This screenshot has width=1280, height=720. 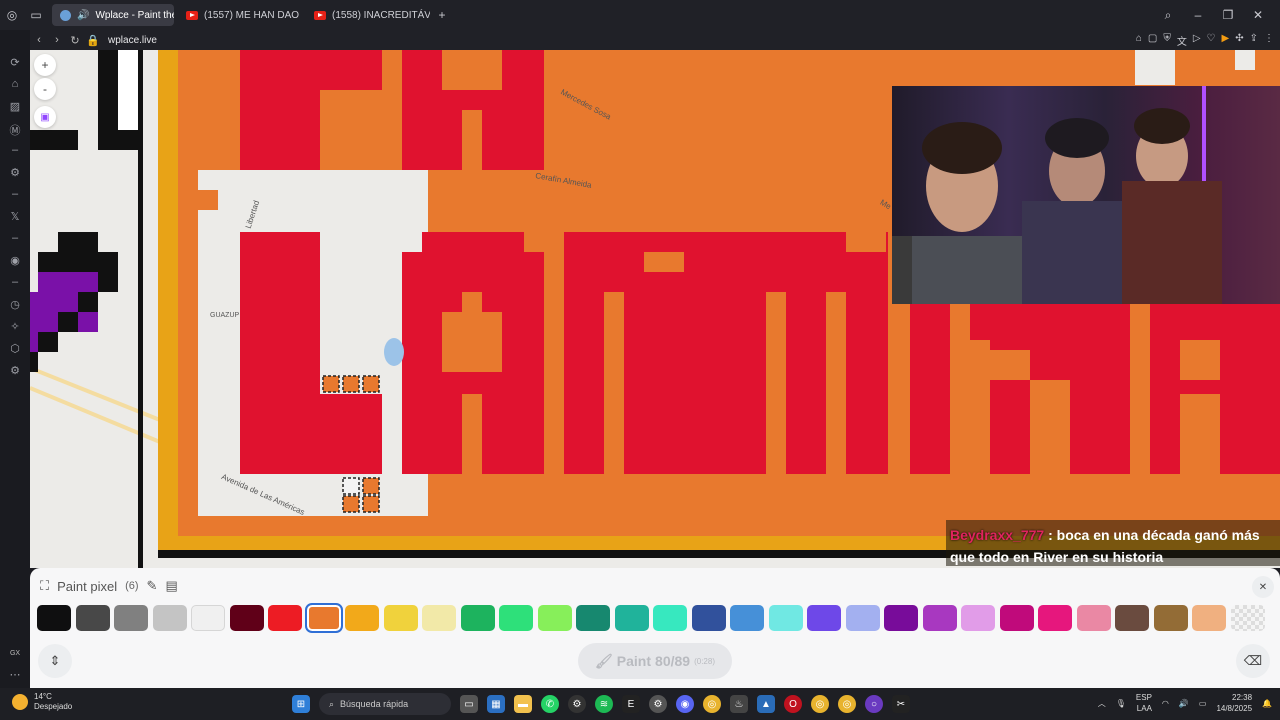 What do you see at coordinates (15, 327) in the screenshot?
I see `extensions-icon: ✧` at bounding box center [15, 327].